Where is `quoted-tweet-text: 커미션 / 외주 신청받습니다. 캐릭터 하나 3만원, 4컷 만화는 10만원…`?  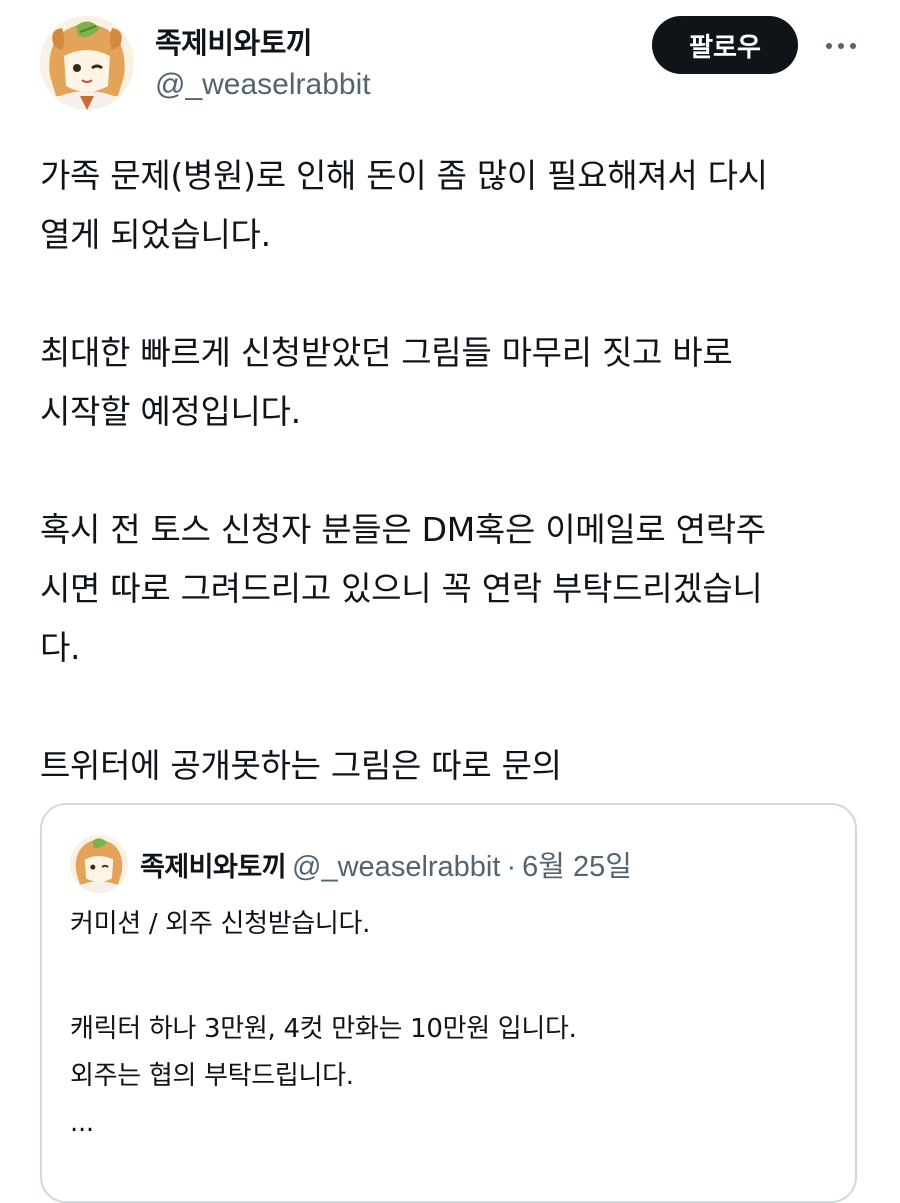
quoted-tweet-text: 커미션 / 외주 신청받습니다. 캐릭터 하나 3만원, 4컷 만화는 10만원… is located at coordinates (323, 1024).